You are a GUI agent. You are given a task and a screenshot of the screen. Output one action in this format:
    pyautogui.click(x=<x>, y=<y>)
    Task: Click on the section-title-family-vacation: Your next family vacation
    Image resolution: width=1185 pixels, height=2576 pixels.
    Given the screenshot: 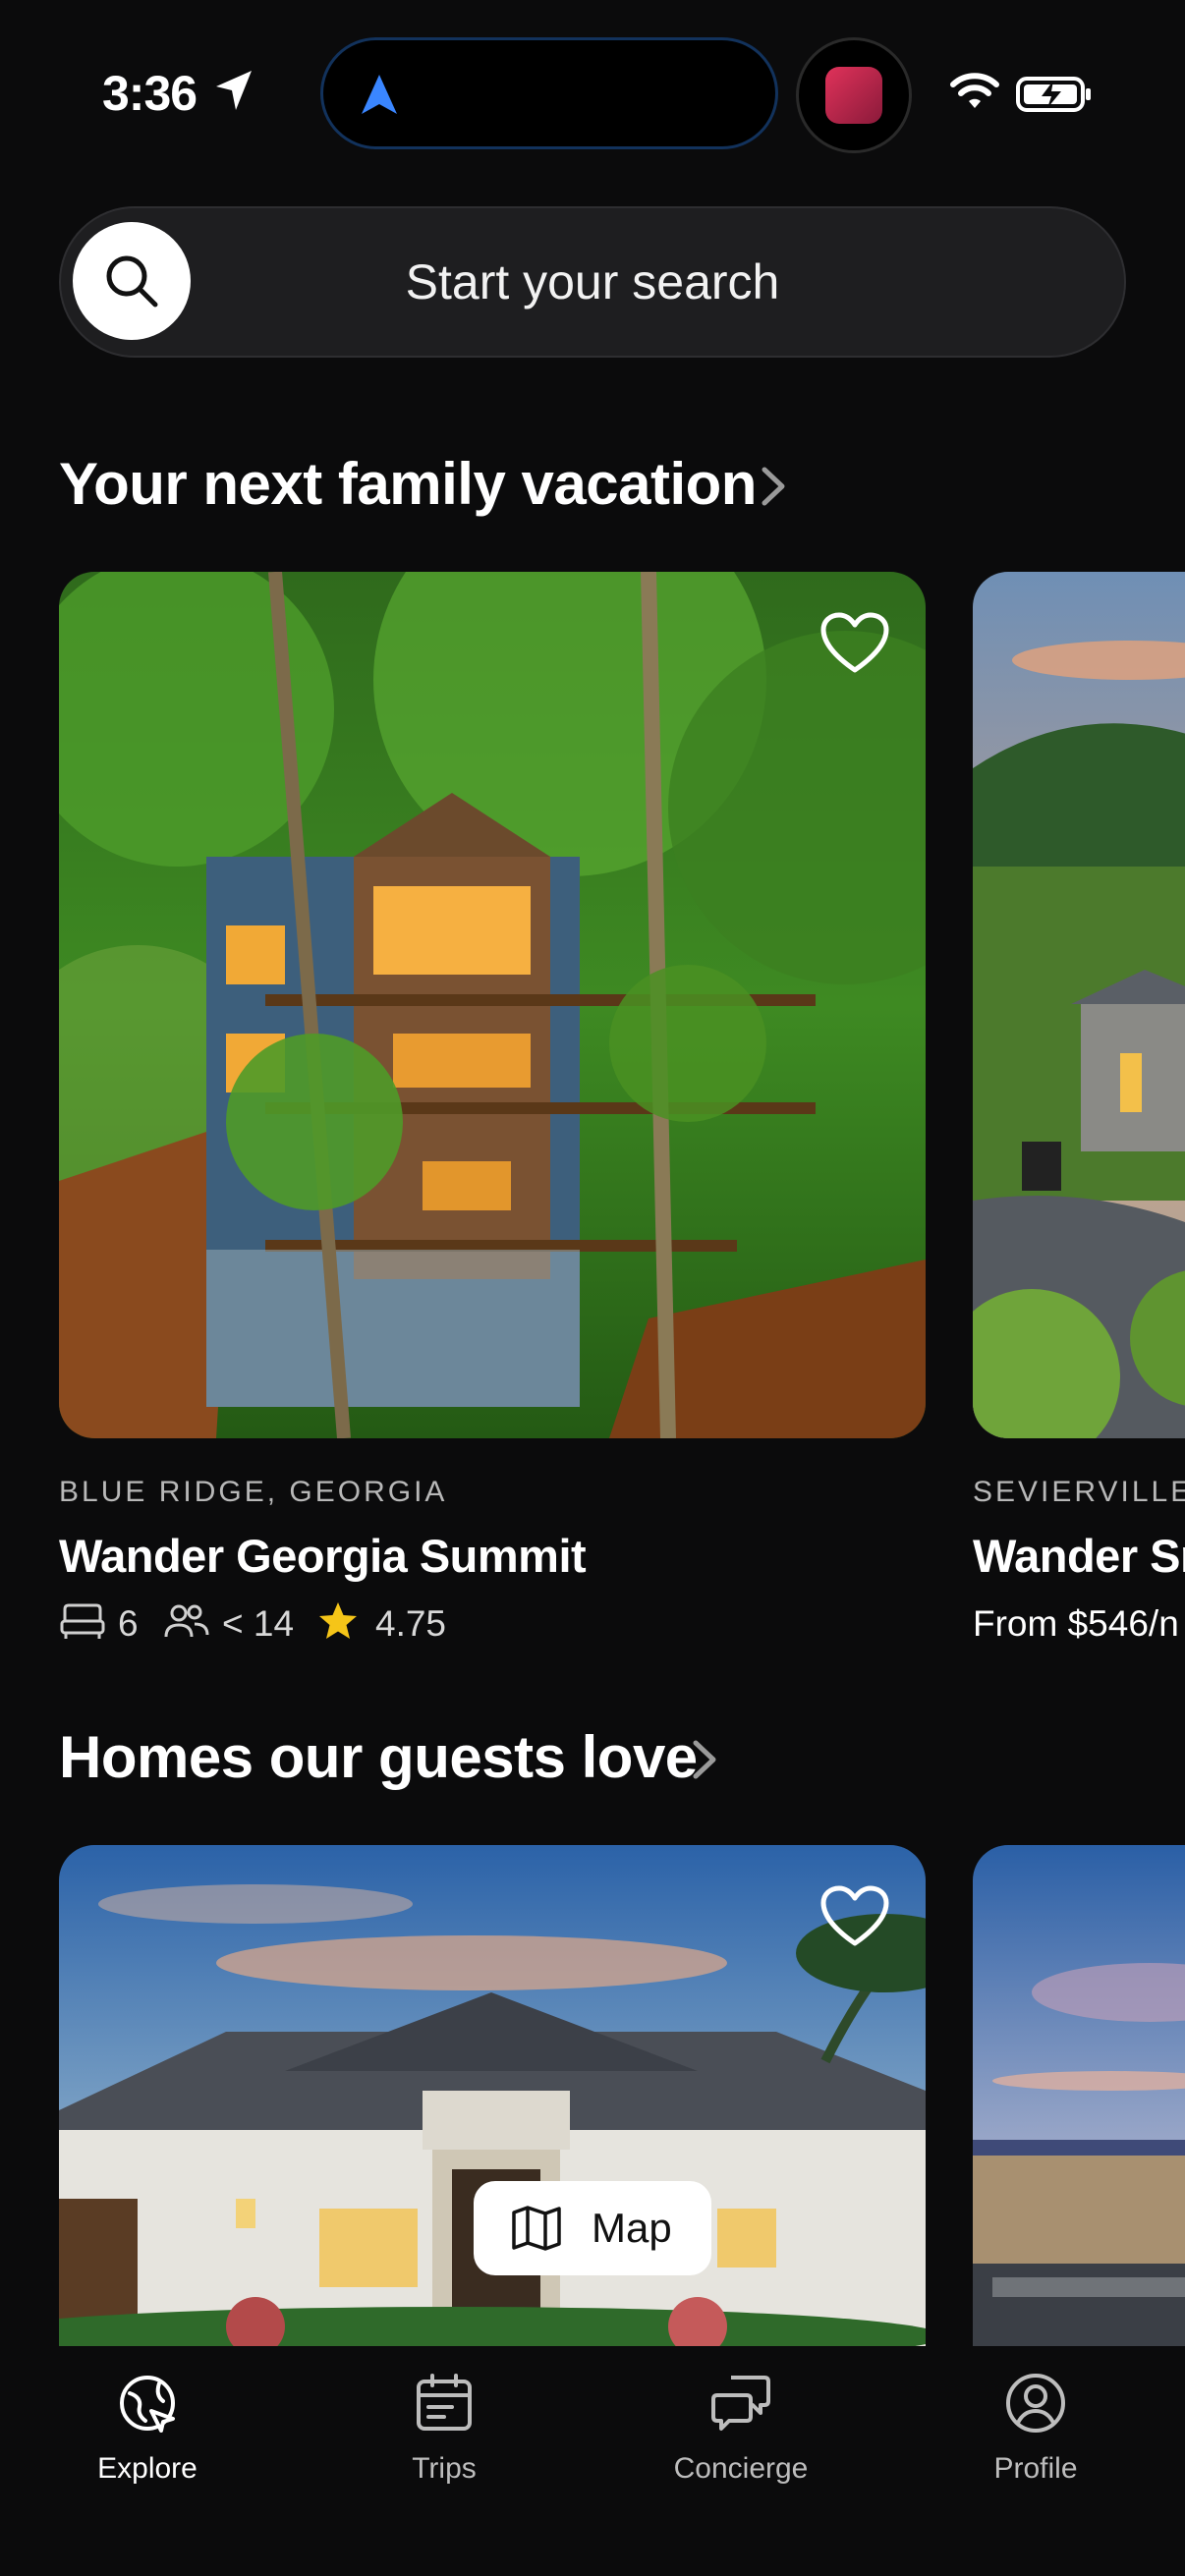 What is the action you would take?
    pyautogui.click(x=408, y=484)
    